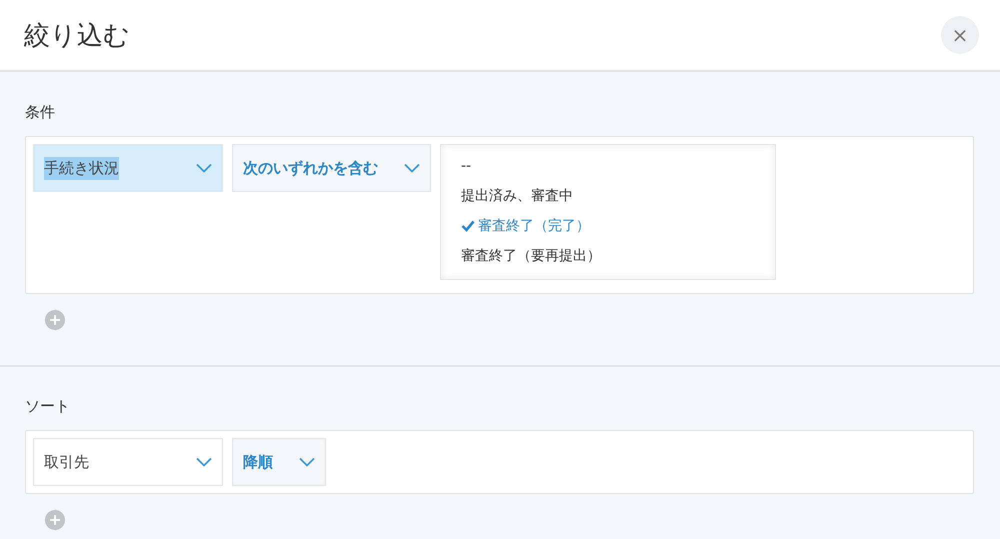 The height and width of the screenshot is (539, 1000). Describe the element at coordinates (468, 226) in the screenshot. I see `check-icon` at that location.